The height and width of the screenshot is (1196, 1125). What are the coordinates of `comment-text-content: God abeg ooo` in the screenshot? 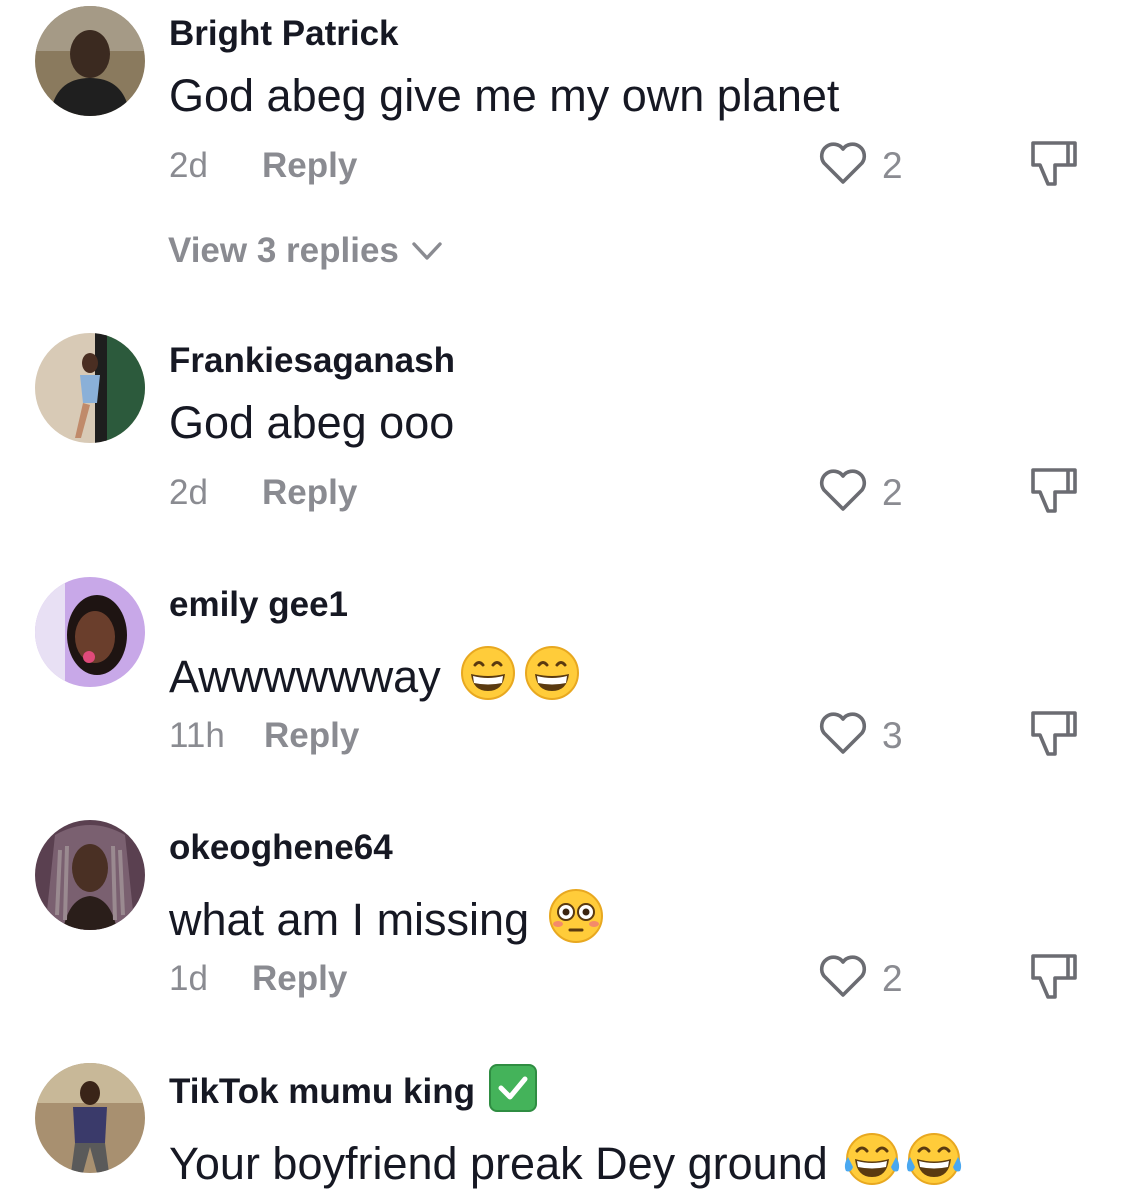 It's located at (312, 422).